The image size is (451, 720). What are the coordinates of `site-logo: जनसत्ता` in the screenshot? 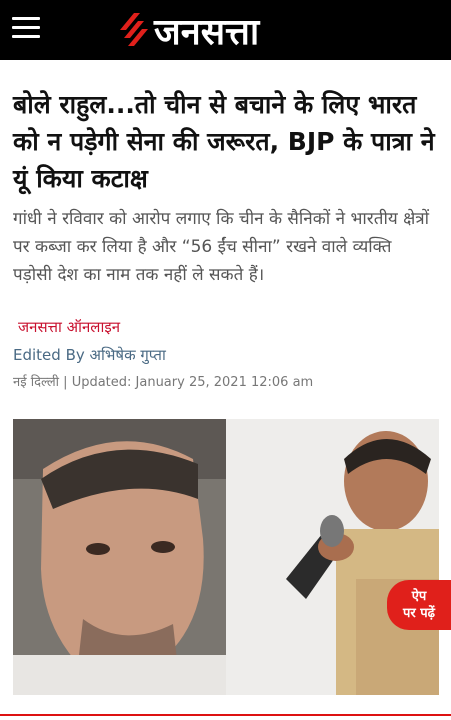 It's located at (188, 30).